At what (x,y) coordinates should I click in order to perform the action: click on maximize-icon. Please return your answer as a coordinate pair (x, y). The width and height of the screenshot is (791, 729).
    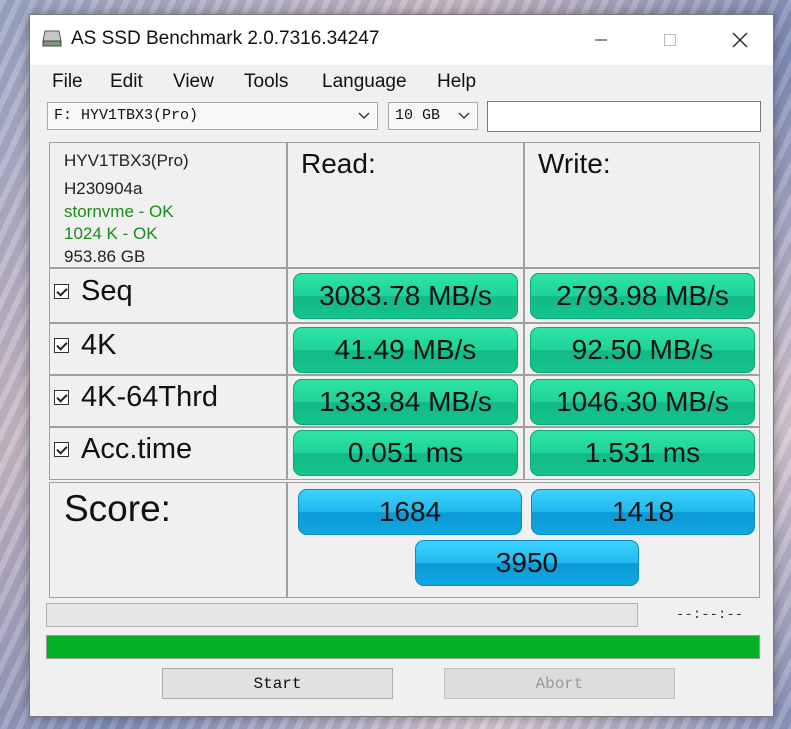
    Looking at the image, I should click on (670, 40).